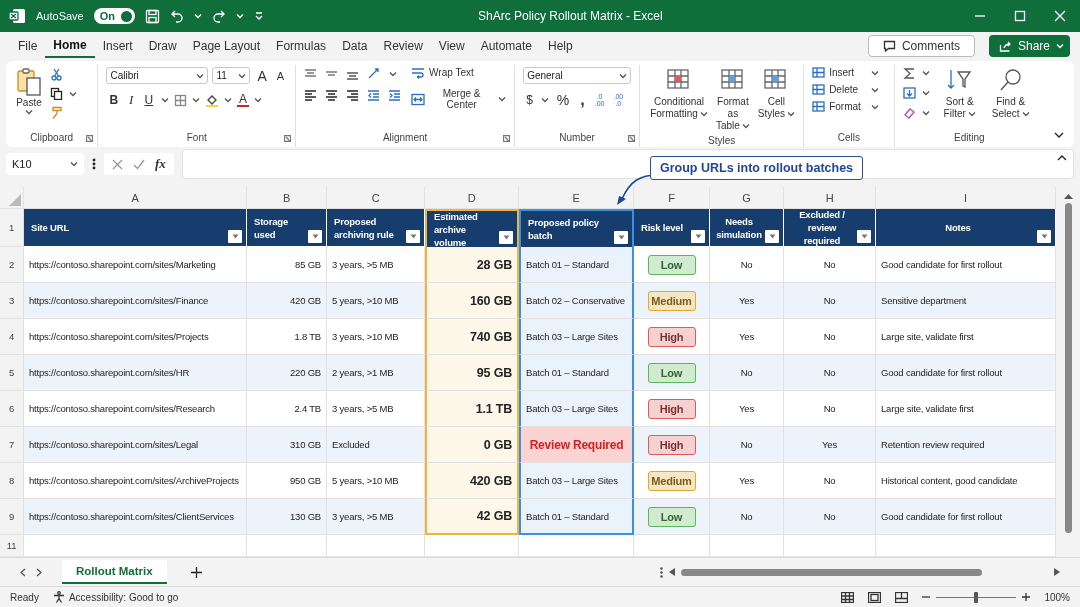 The height and width of the screenshot is (607, 1080). I want to click on row-number: 2, so click(12, 265).